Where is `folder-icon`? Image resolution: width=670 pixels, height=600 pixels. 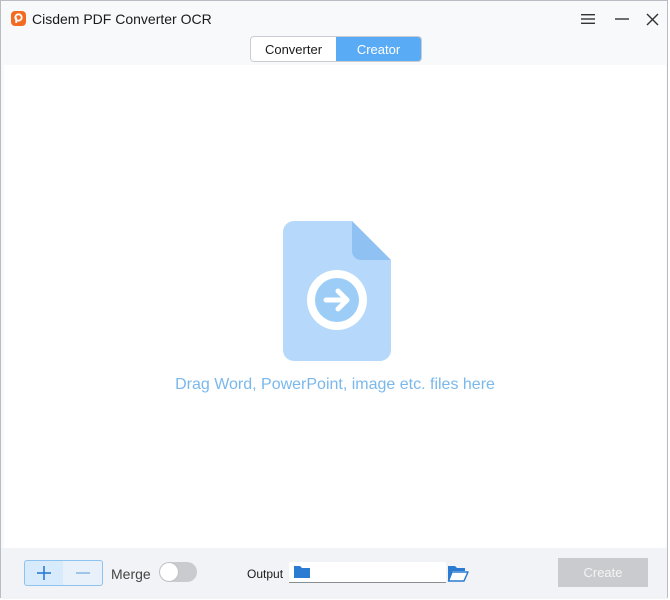
folder-icon is located at coordinates (302, 572).